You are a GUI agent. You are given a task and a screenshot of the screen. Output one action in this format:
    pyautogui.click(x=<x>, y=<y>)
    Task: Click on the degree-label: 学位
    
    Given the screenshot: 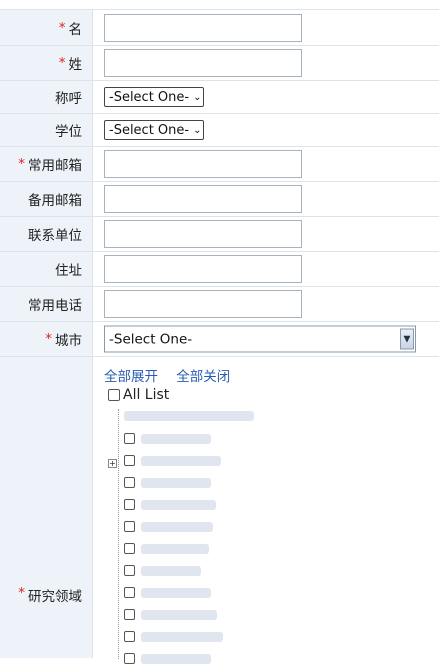 What is the action you would take?
    pyautogui.click(x=68, y=132)
    